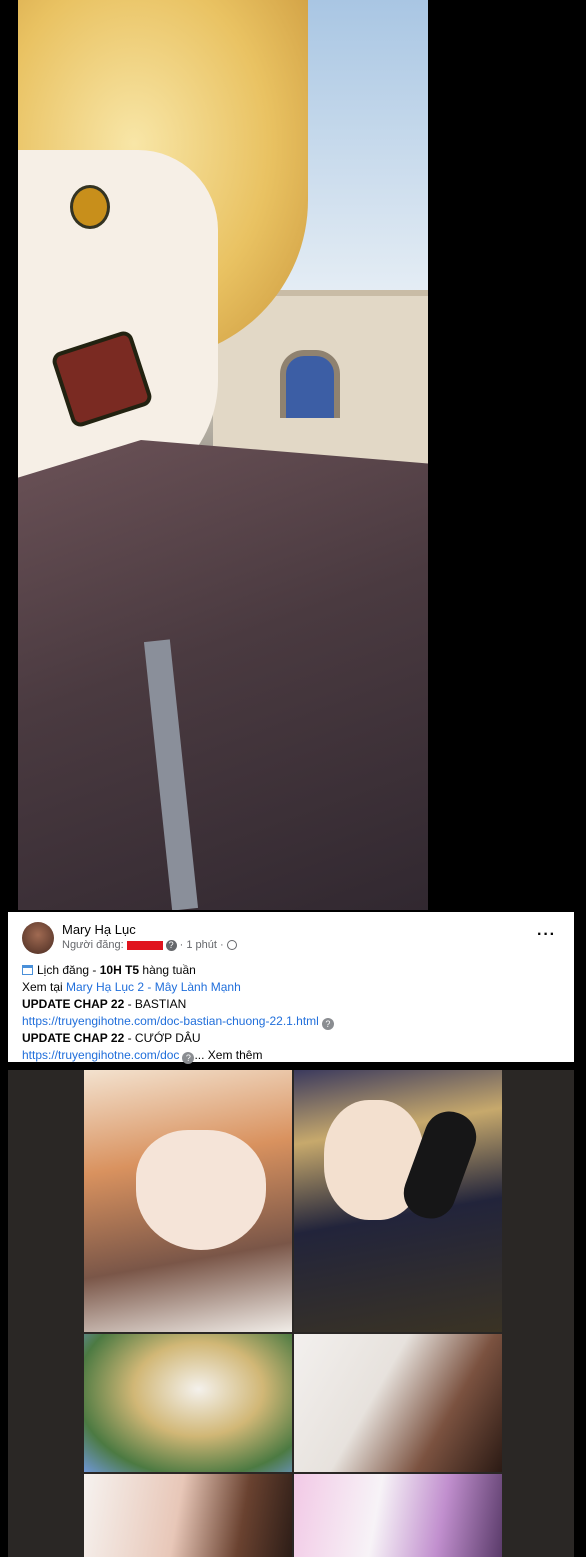  Describe the element at coordinates (68, 970) in the screenshot. I see `schedule-prefix: Lịch đăng -` at that location.